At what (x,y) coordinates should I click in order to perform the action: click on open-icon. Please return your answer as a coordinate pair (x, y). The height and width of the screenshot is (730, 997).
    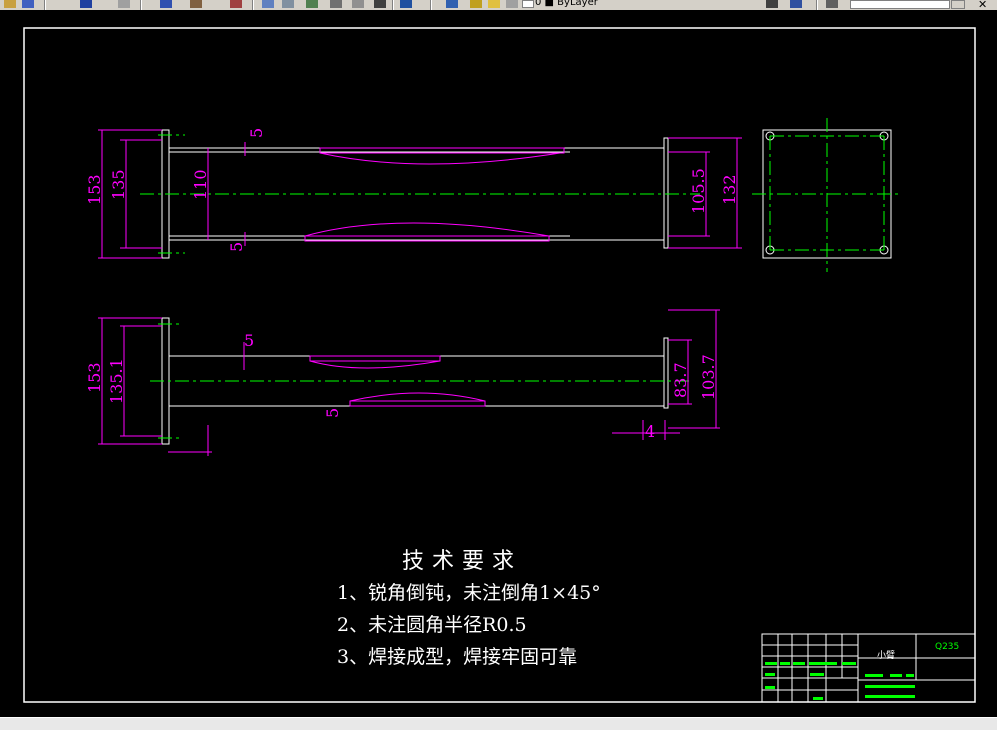
    Looking at the image, I should click on (10, 4).